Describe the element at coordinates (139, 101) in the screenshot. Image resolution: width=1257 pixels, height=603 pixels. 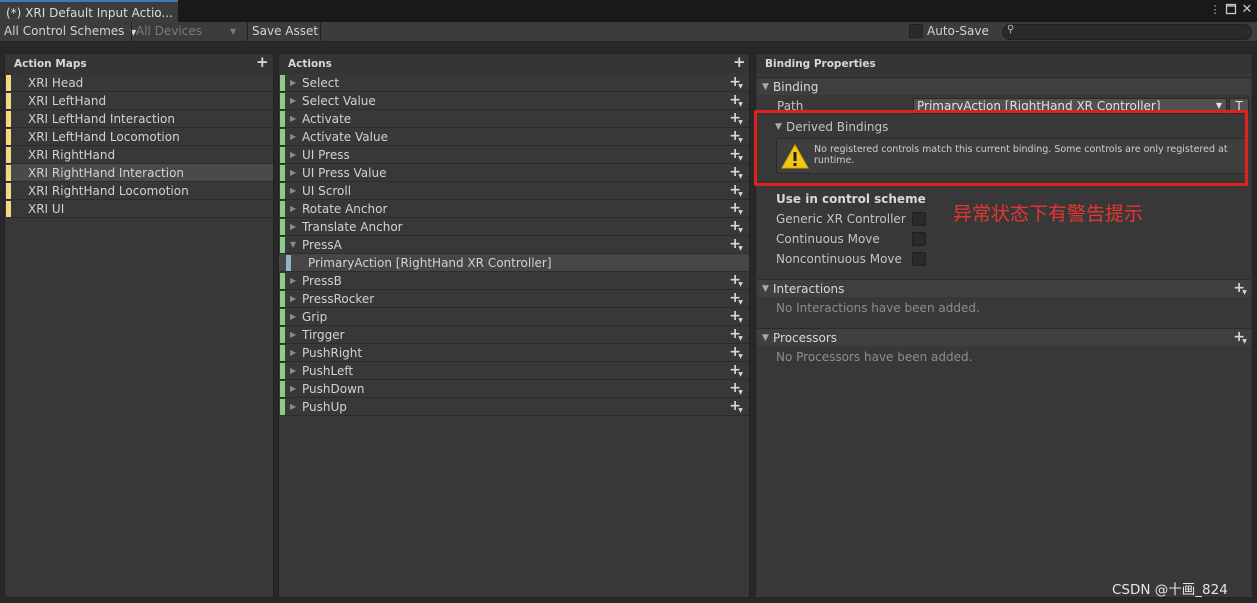
I see `action-map-item: XRI LeftHand` at that location.